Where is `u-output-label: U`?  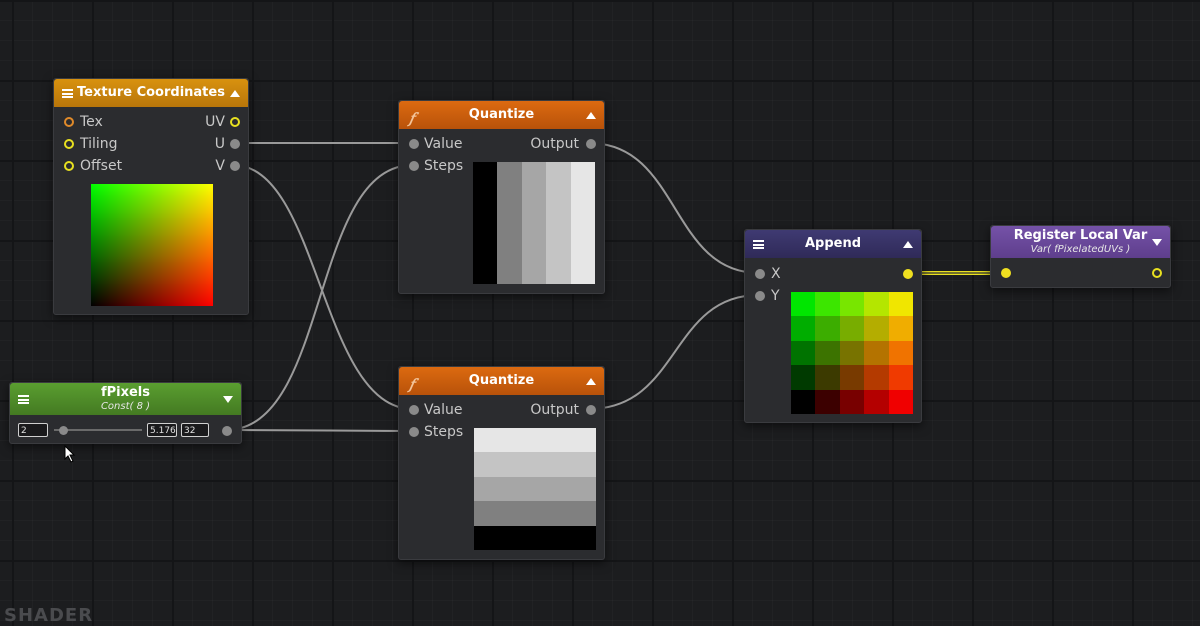 u-output-label: U is located at coordinates (219, 144).